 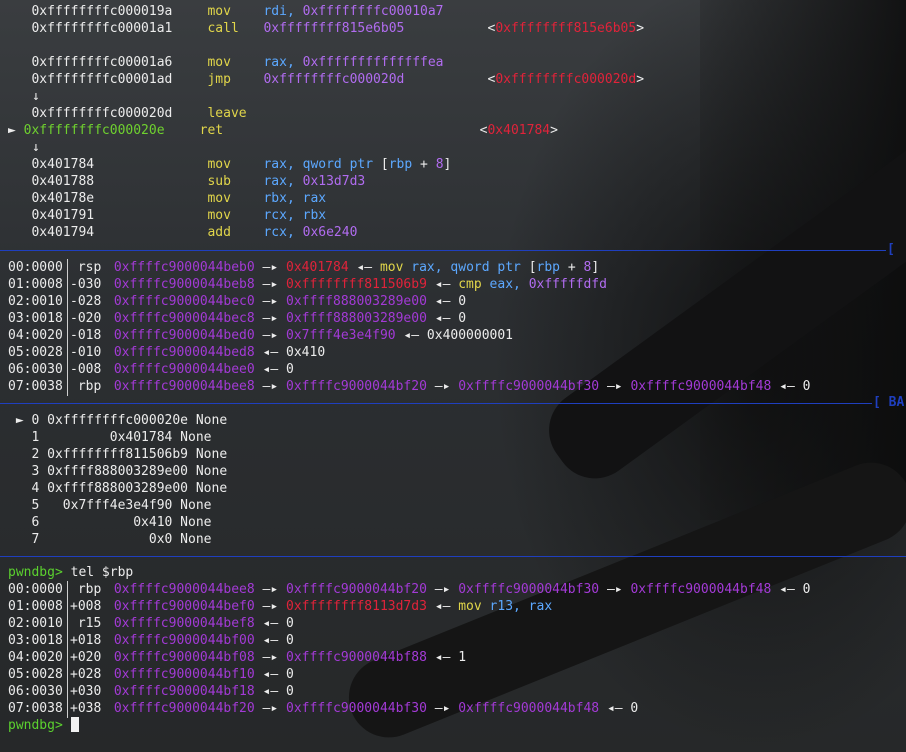 What do you see at coordinates (12, 130) in the screenshot?
I see `current-instruction-arrow-icon: ►` at bounding box center [12, 130].